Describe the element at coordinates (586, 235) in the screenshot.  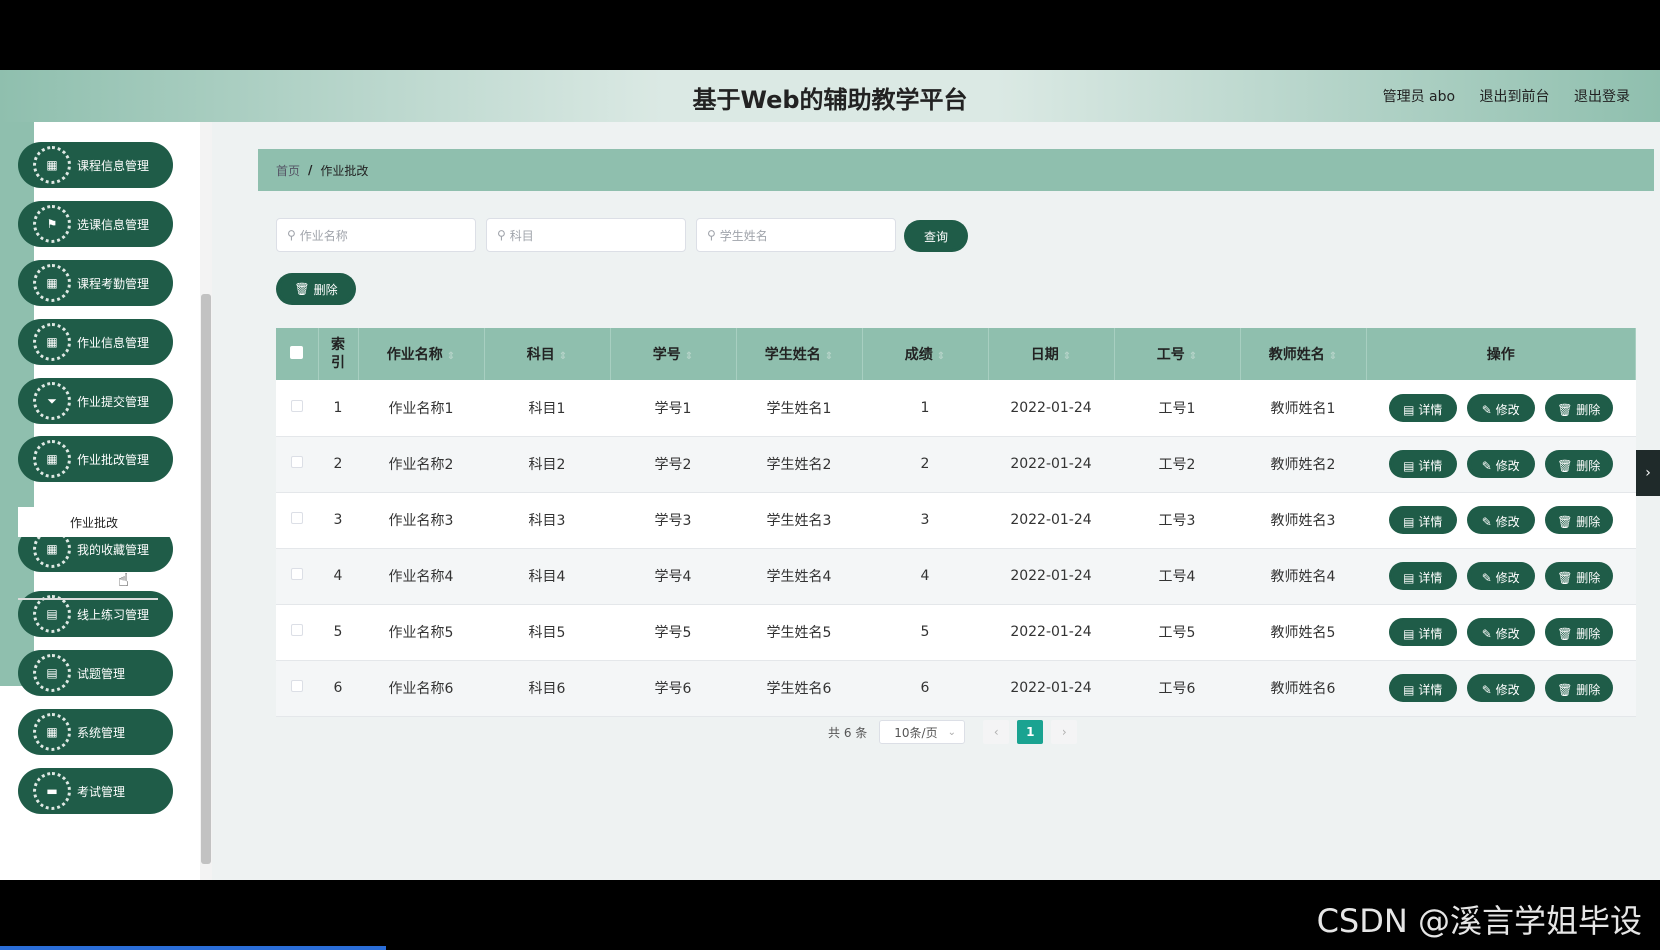
I see `subject-input: ⚲ 科目` at that location.